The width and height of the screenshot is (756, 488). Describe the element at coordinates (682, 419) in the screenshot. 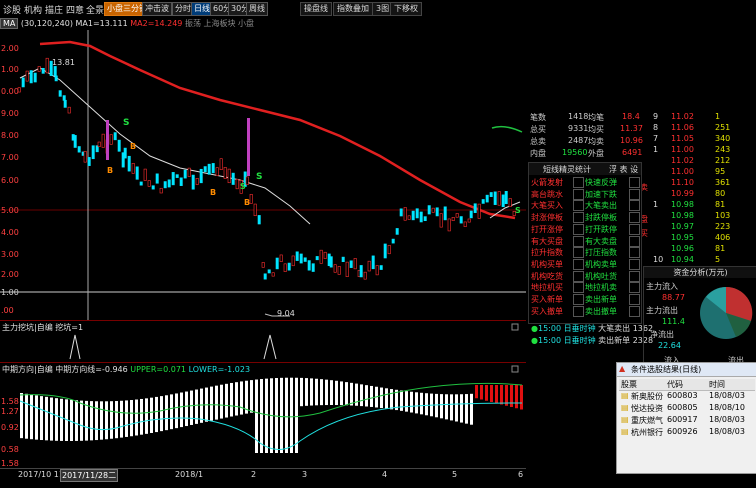

I see `stock-code: 600917` at that location.